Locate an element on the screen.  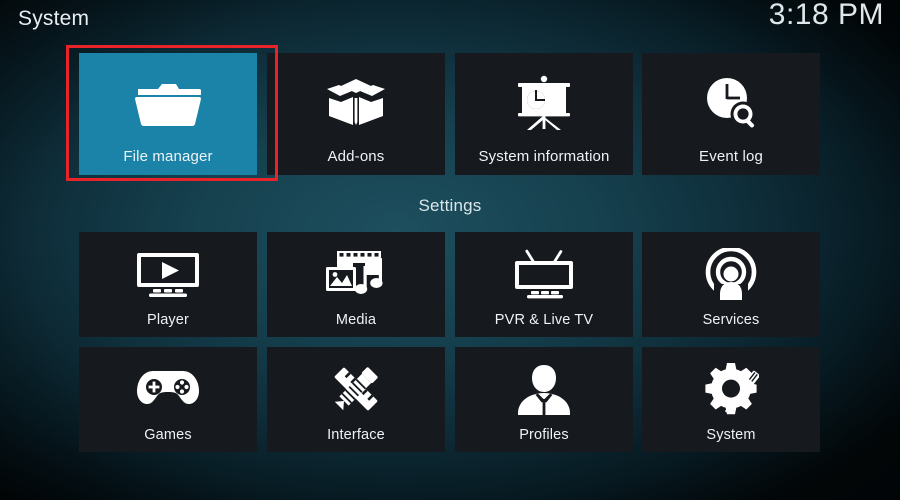
pencil-ruler-icon is located at coordinates (356, 387).